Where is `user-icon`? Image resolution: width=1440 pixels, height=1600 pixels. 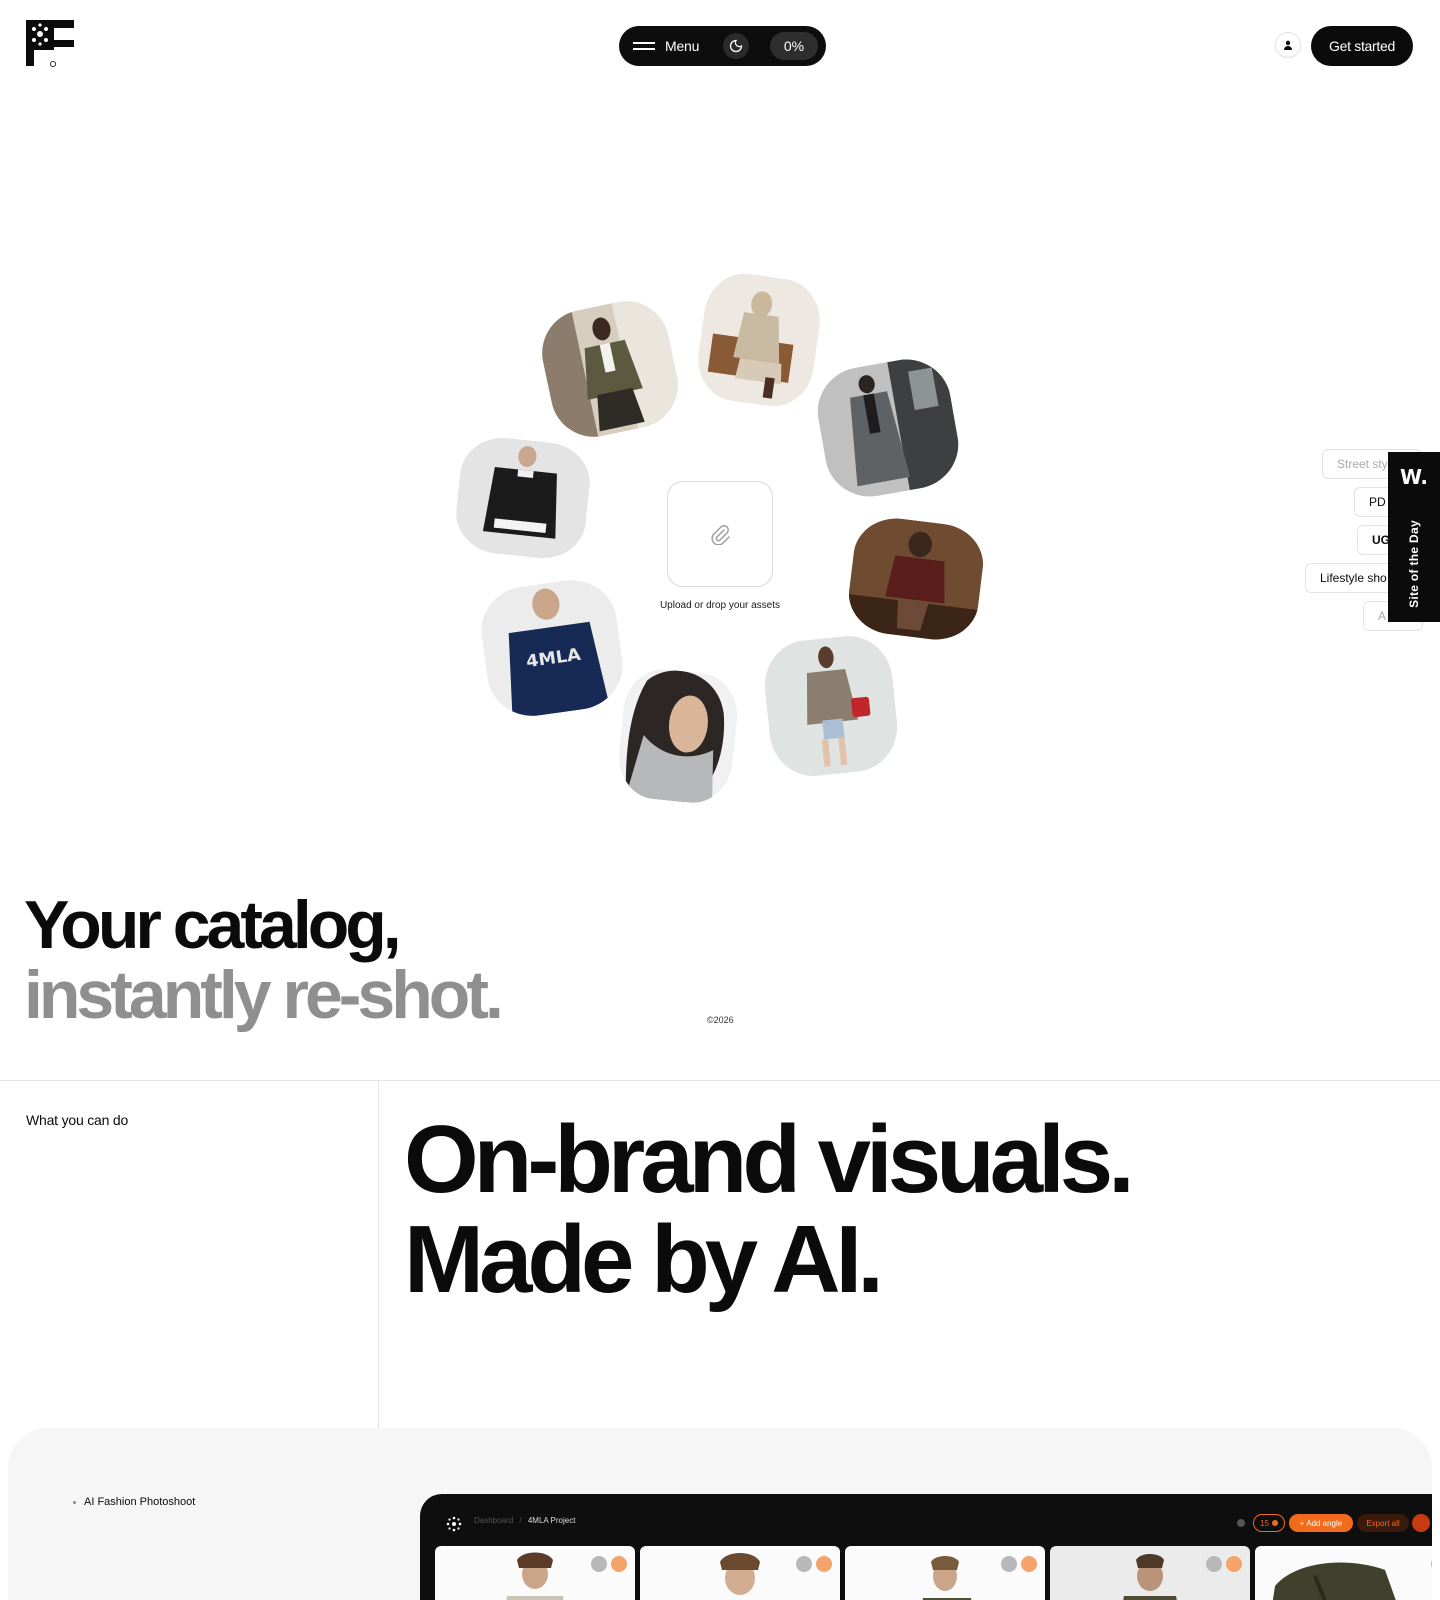
user-icon is located at coordinates (1288, 45).